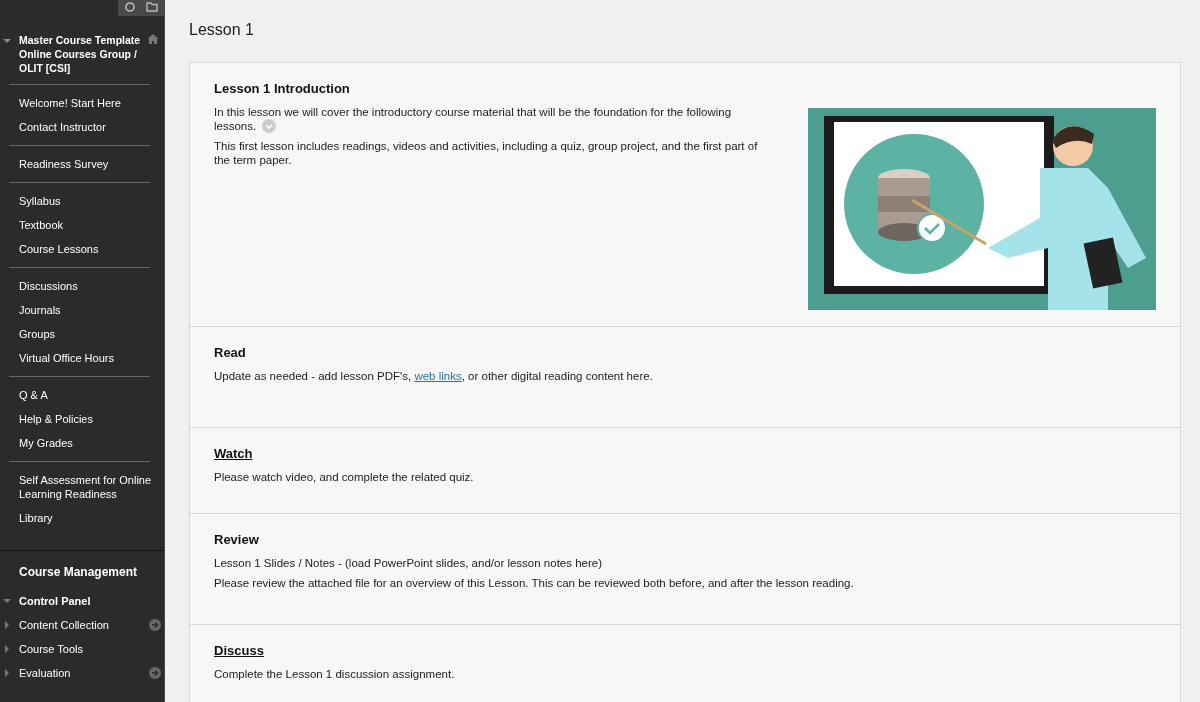 This screenshot has height=702, width=1200. Describe the element at coordinates (534, 583) in the screenshot. I see `paragraph: Please review the attached file for an overview of this Lesson. This can be reviewed both before, and after the lesson reading.` at that location.